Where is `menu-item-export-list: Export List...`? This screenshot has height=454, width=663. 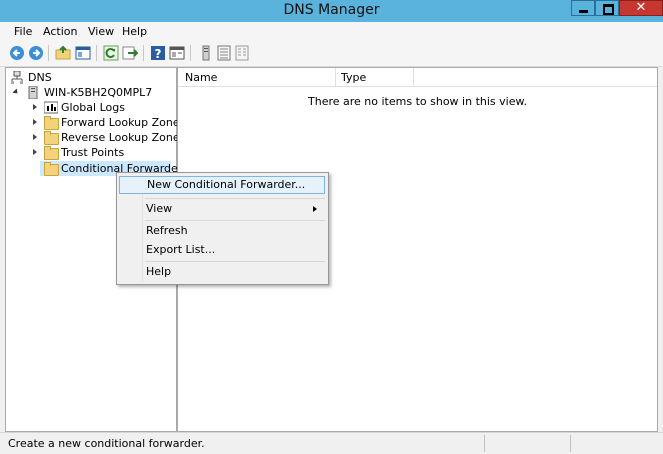
menu-item-export-list: Export List... is located at coordinates (180, 250).